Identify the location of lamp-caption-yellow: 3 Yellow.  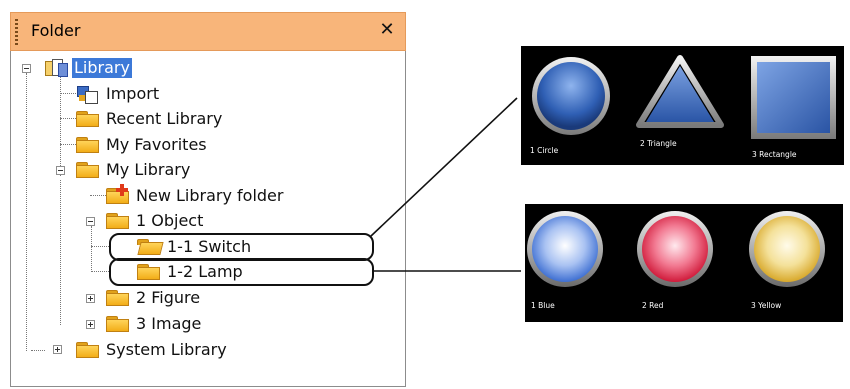
(766, 305).